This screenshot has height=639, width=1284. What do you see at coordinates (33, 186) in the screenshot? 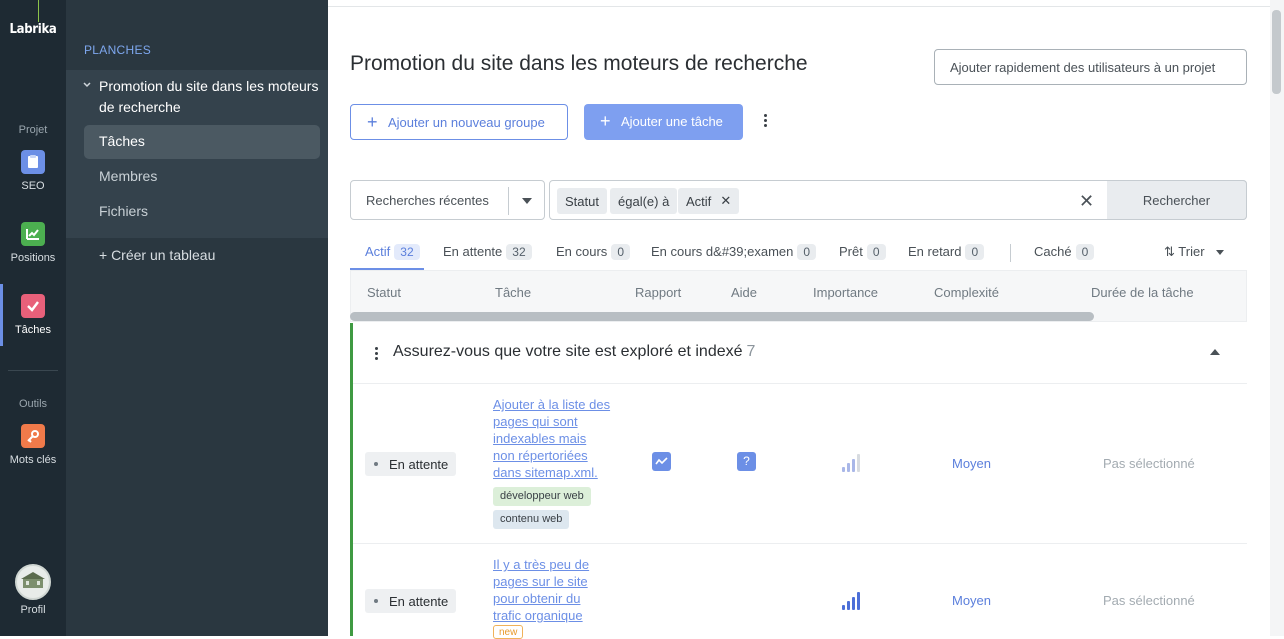
I see `rail-item-label: SEO` at bounding box center [33, 186].